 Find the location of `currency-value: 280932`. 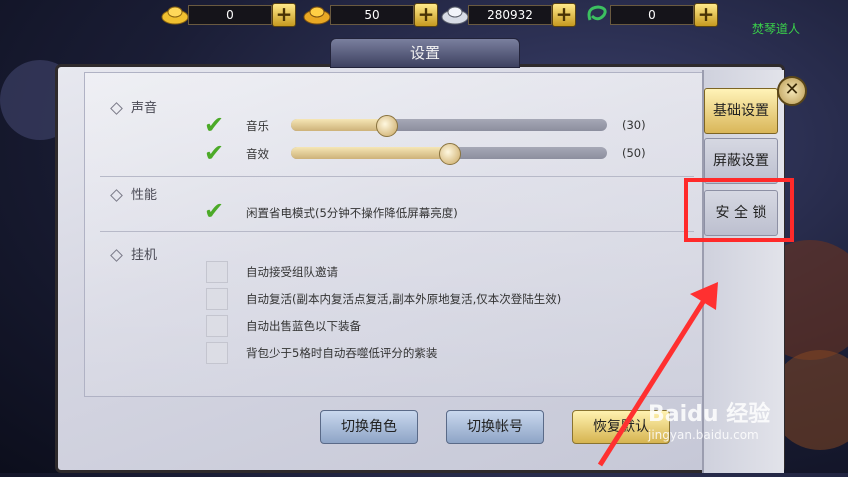

currency-value: 280932 is located at coordinates (510, 15).